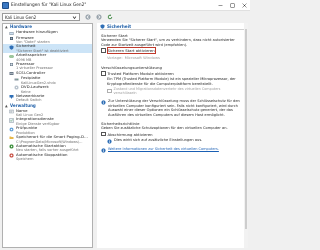 The height and width of the screenshot is (250, 320). What do you see at coordinates (11, 56) in the screenshot?
I see `memory-icon` at bounding box center [11, 56].